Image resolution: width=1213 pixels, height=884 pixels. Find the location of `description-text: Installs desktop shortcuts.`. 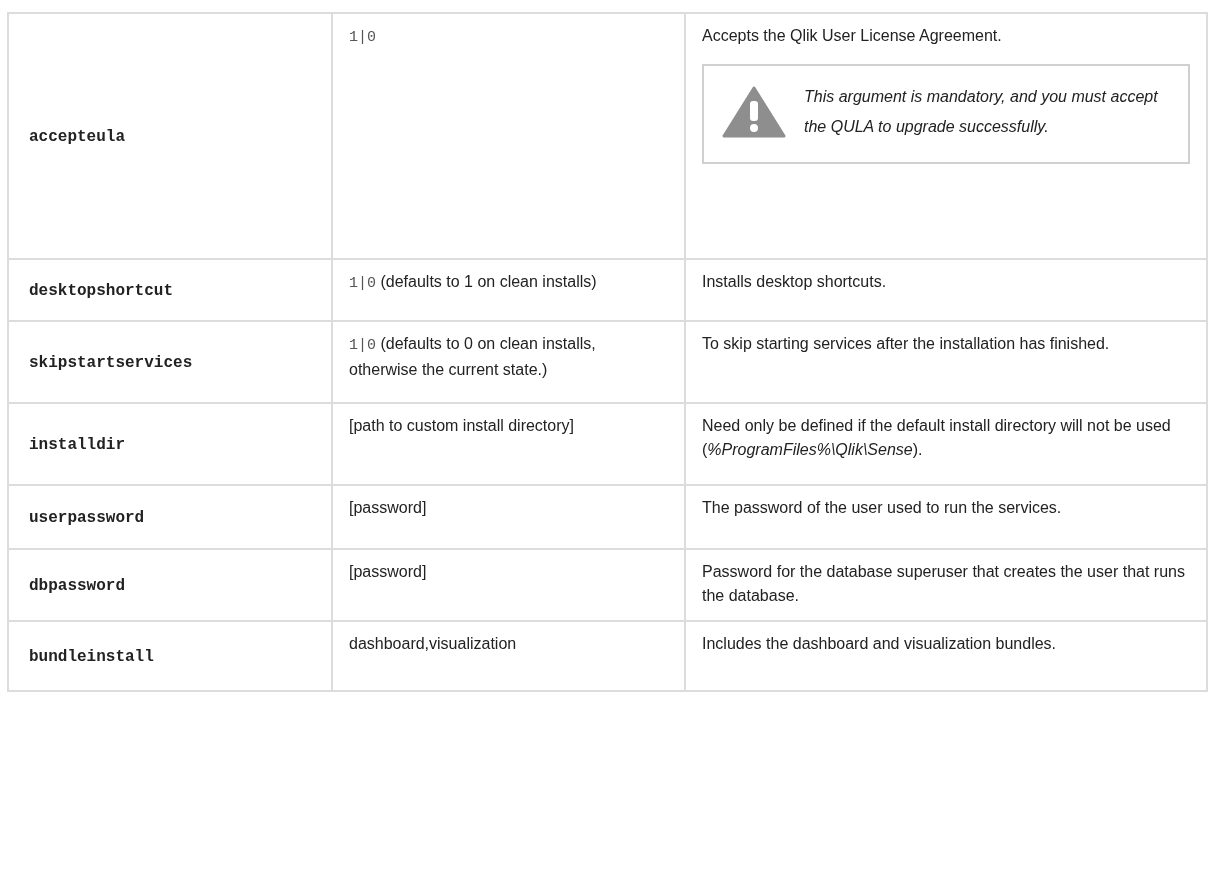

description-text: Installs desktop shortcuts. is located at coordinates (795, 282).